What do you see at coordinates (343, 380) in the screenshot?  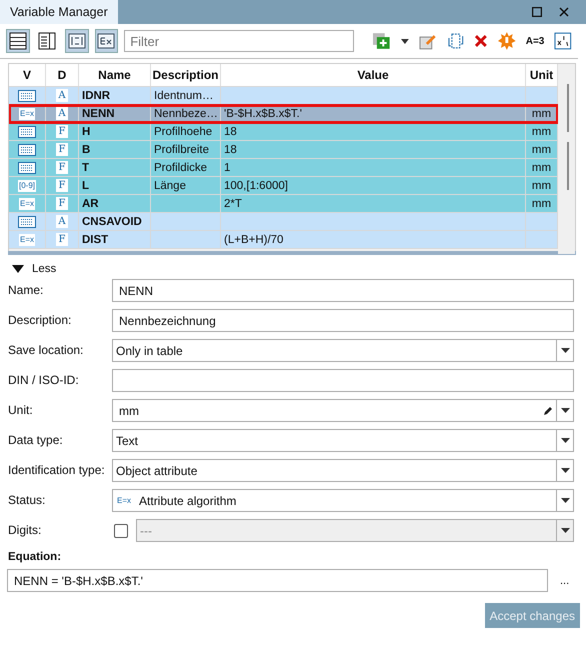 I see `input-field` at bounding box center [343, 380].